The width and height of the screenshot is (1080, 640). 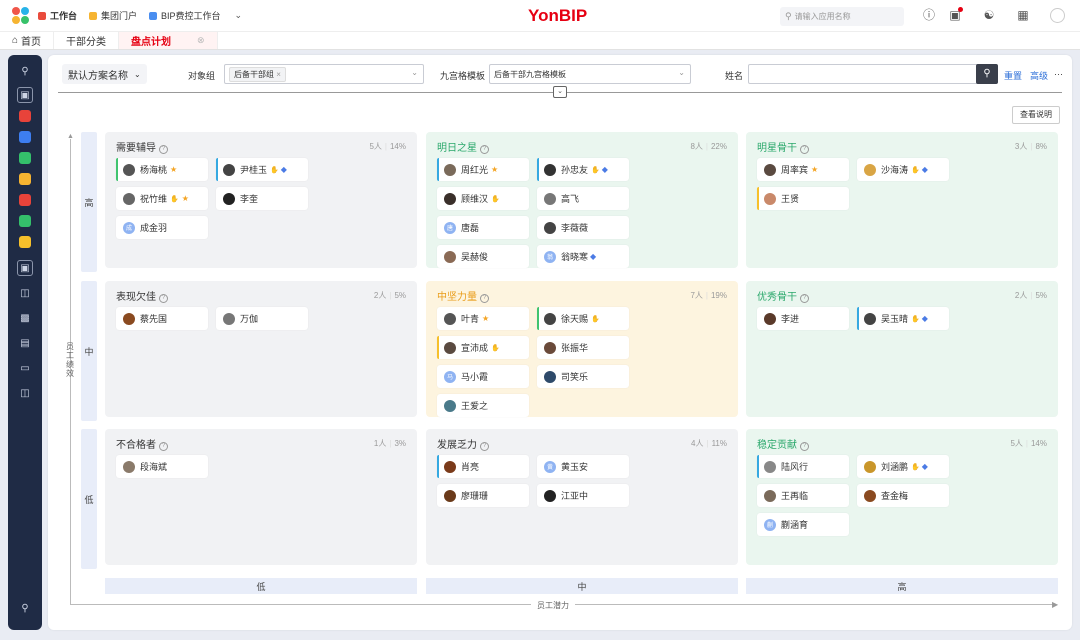 What do you see at coordinates (87, 40) in the screenshot?
I see `page-tab: 干部分类` at bounding box center [87, 40].